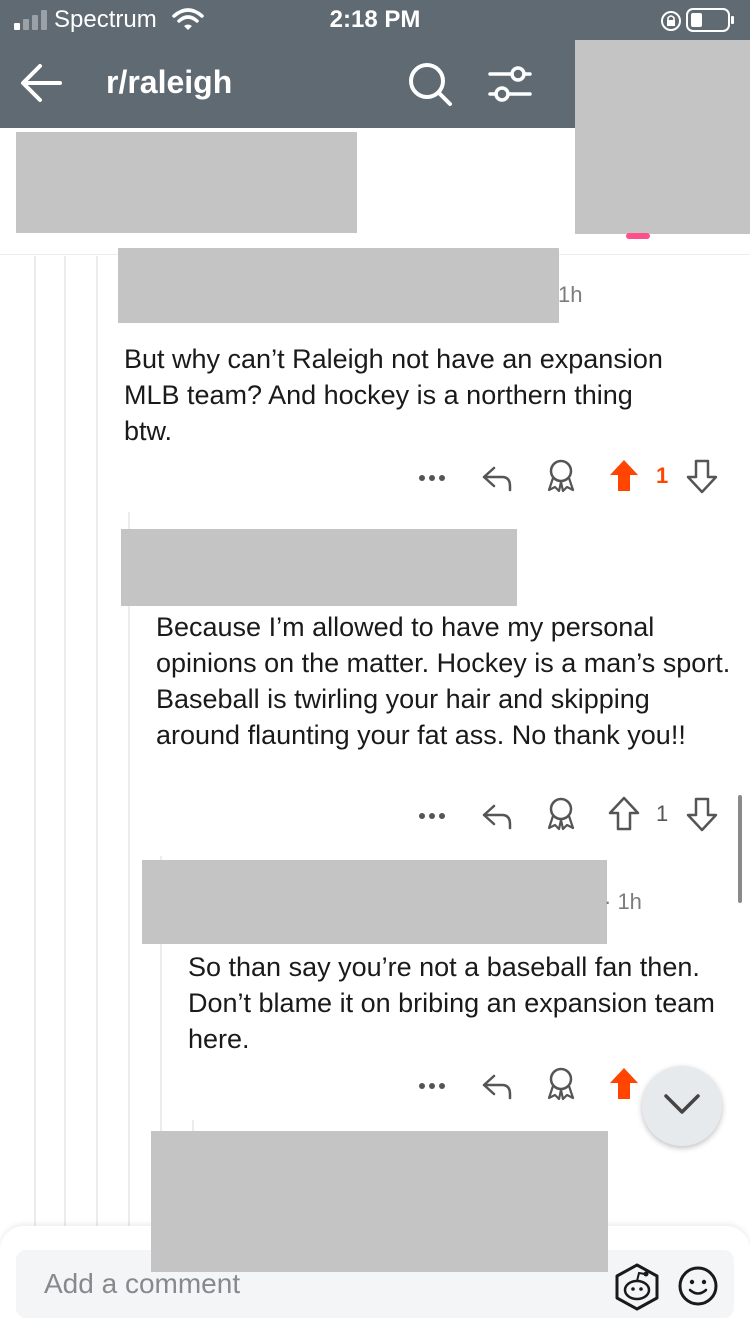 Image resolution: width=750 pixels, height=1334 pixels. I want to click on status-bar: Spectrum 2:18 PM, so click(375, 20).